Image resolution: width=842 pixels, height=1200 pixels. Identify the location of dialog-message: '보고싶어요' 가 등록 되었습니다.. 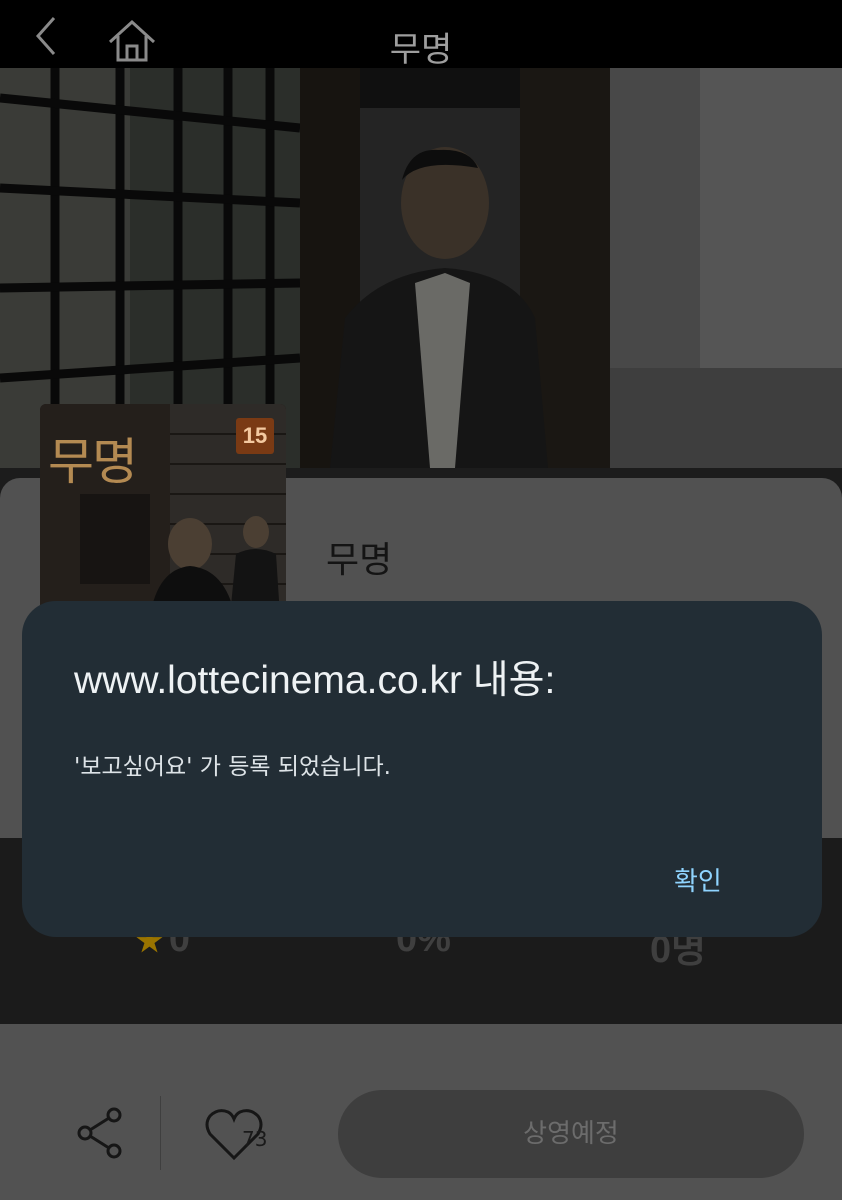
(232, 767).